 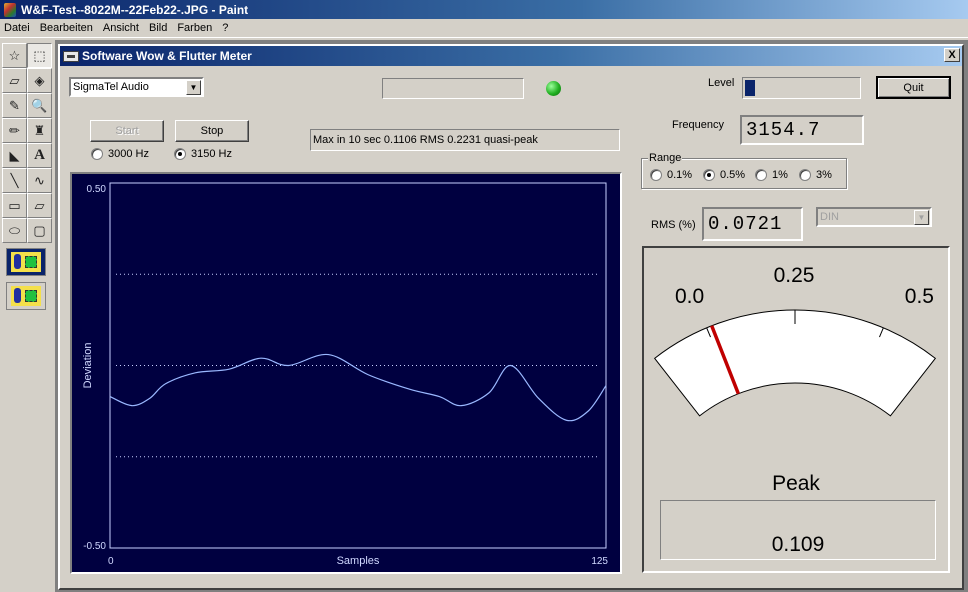 What do you see at coordinates (28, 316) in the screenshot?
I see `toolbox: ☆ ⬚ ▱ ◈ ✎ 🔍 ✏ ♜ ◣ A ╲ ∿ ▭ ▱ ⬭ ▢` at bounding box center [28, 316].